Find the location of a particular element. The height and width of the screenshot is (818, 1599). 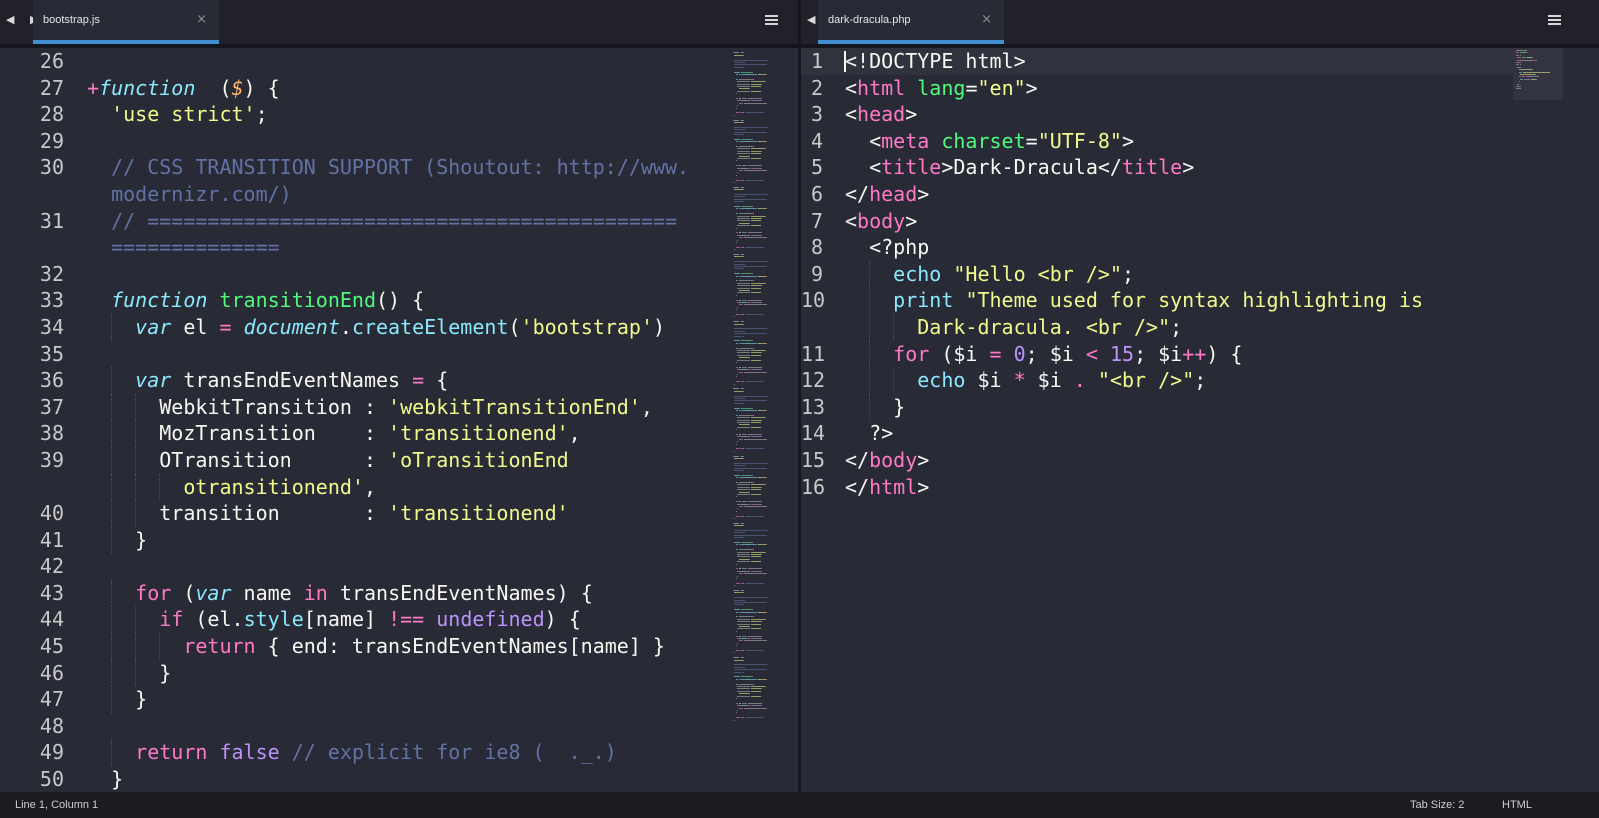

line-number: 10 is located at coordinates (813, 300).